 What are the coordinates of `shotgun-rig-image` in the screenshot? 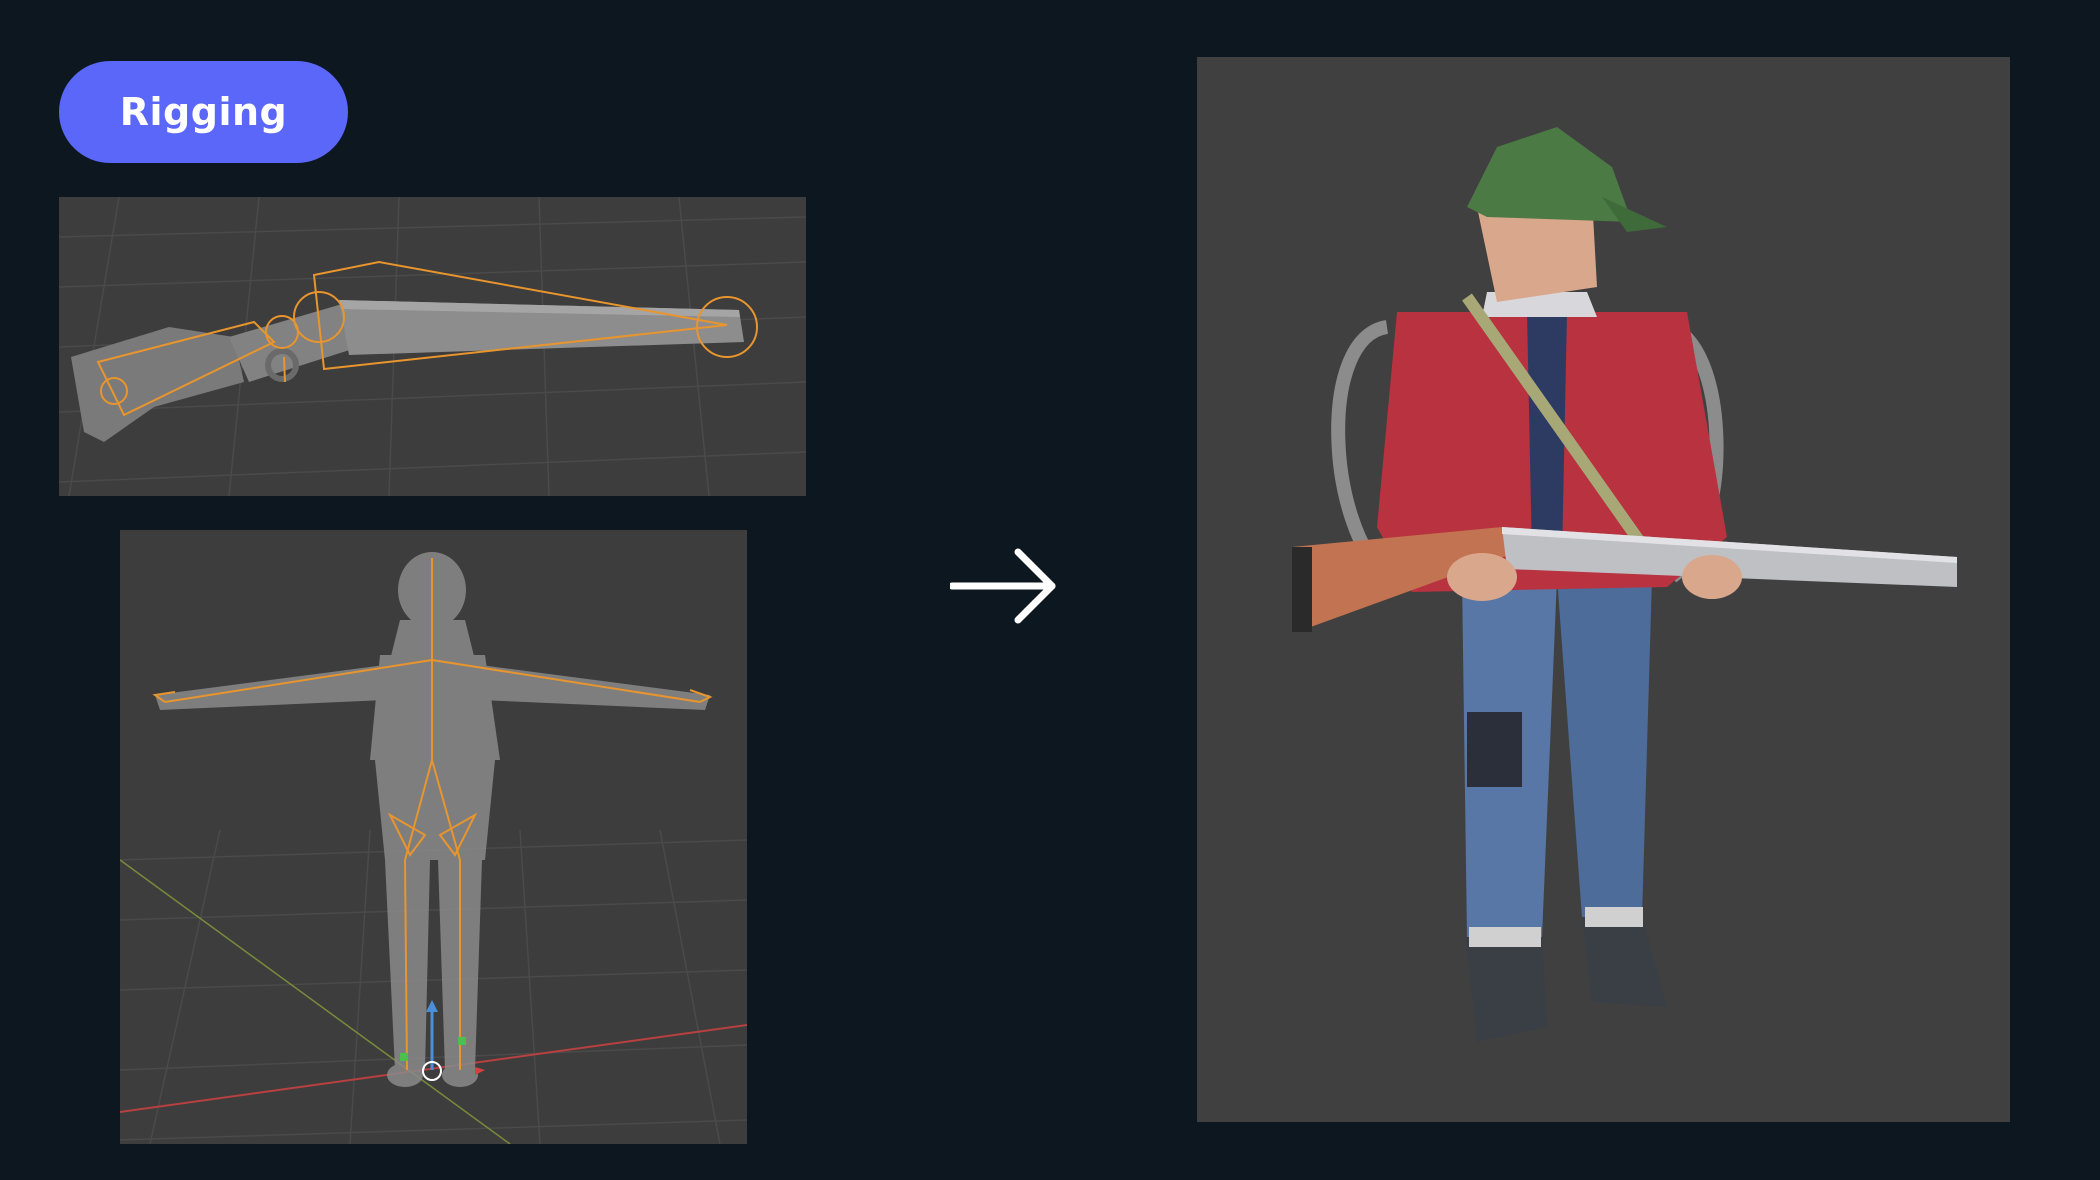 It's located at (432, 346).